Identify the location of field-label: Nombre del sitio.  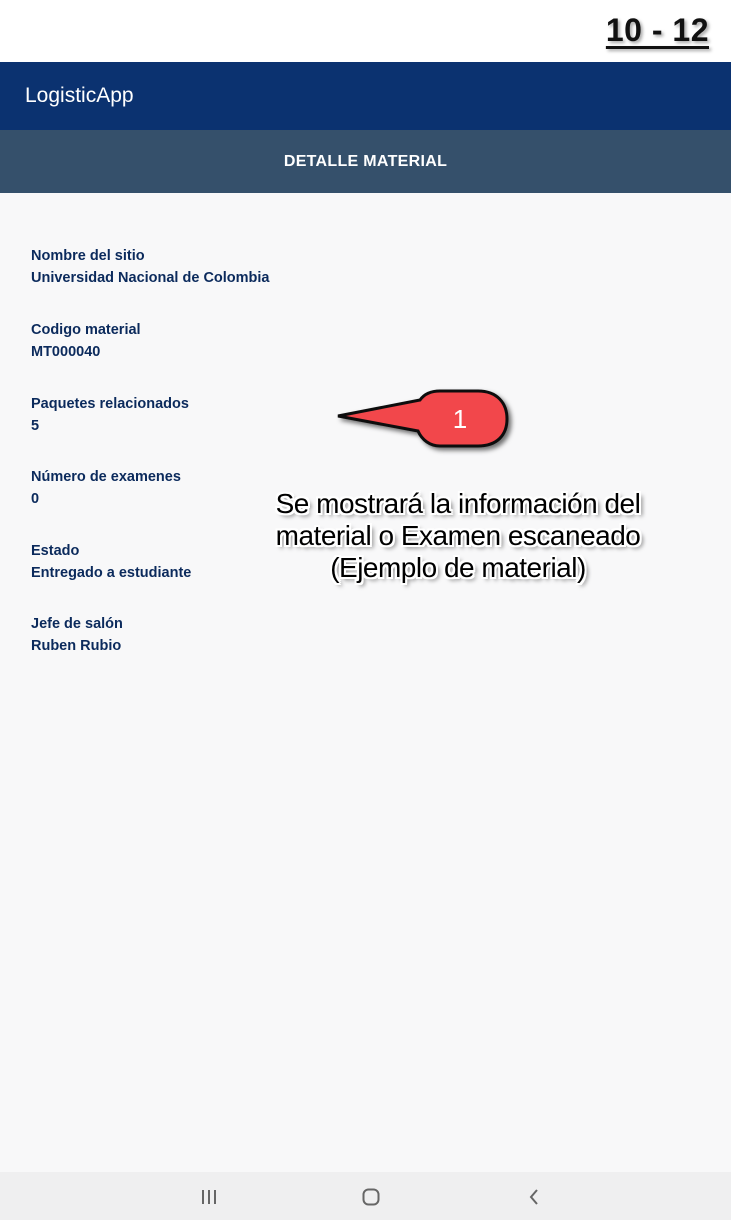
(88, 256).